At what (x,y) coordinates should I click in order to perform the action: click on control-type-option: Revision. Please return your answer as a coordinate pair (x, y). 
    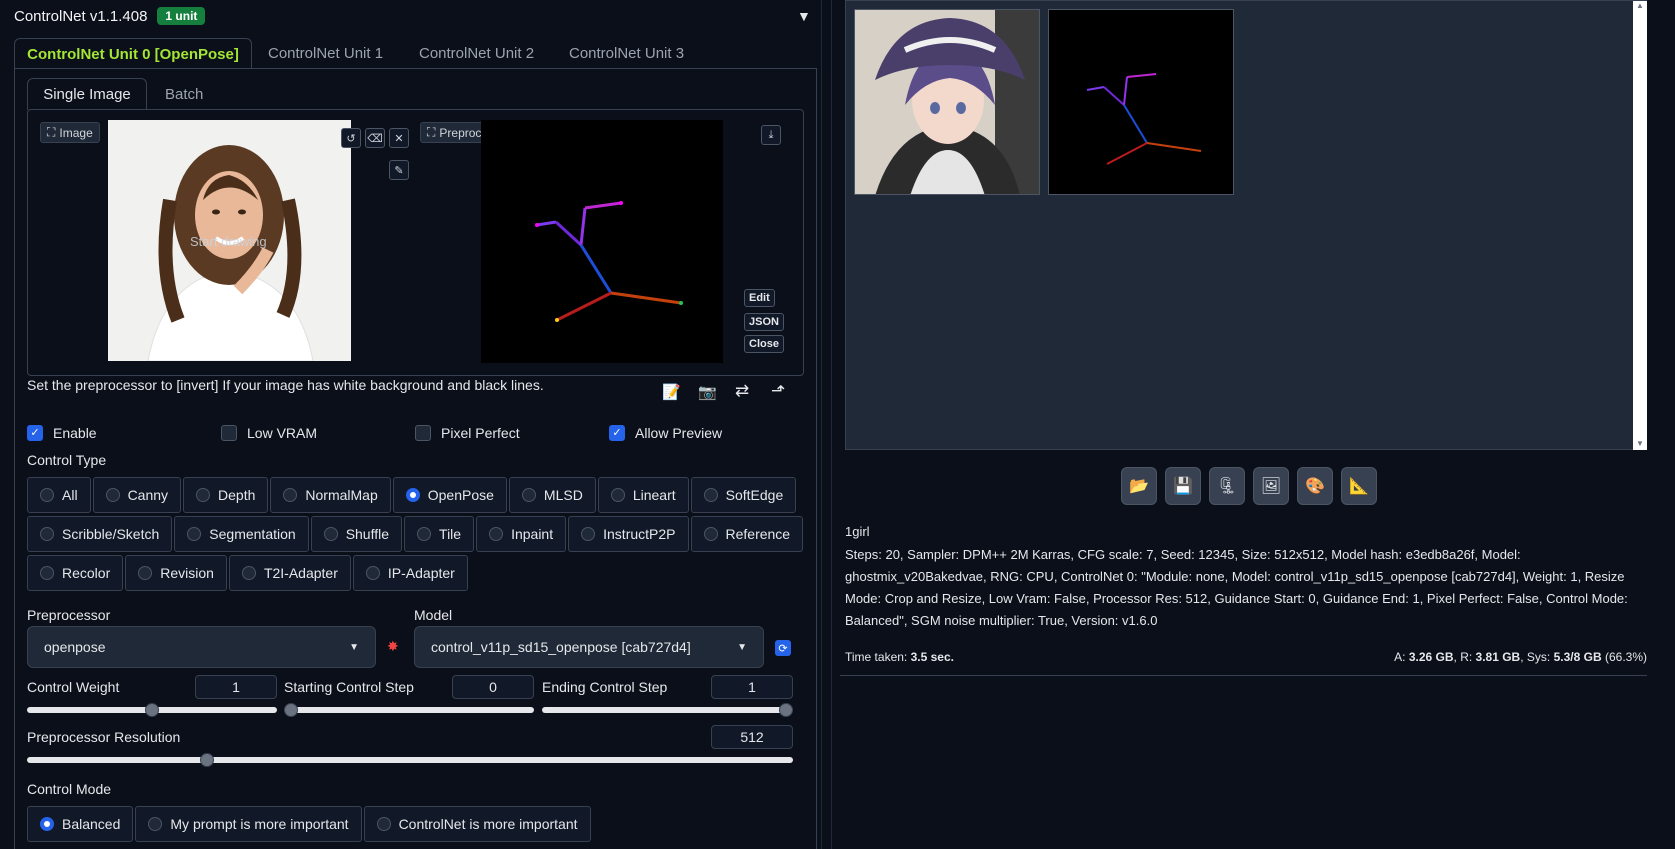
    Looking at the image, I should click on (176, 573).